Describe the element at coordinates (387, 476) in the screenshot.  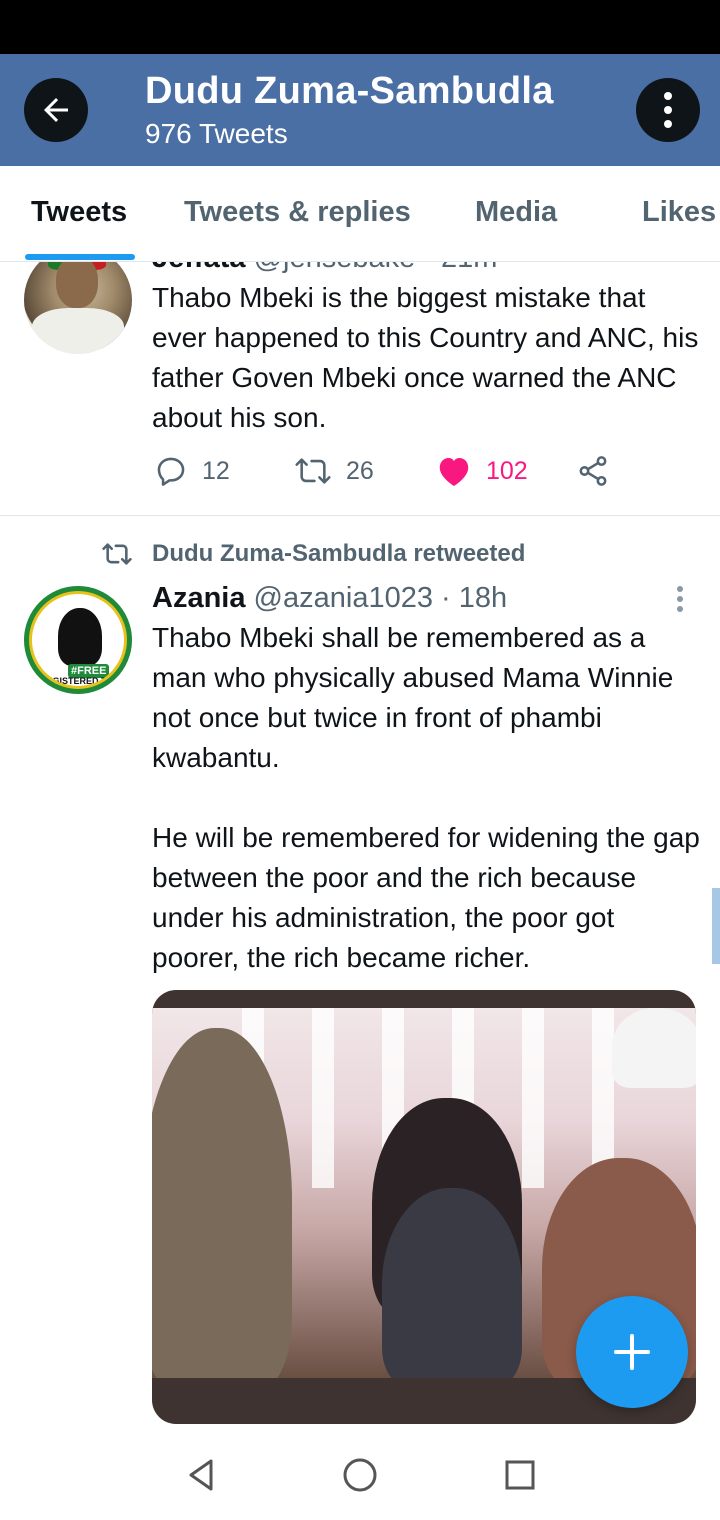
I see `tweet-actions: 12 26 102` at that location.